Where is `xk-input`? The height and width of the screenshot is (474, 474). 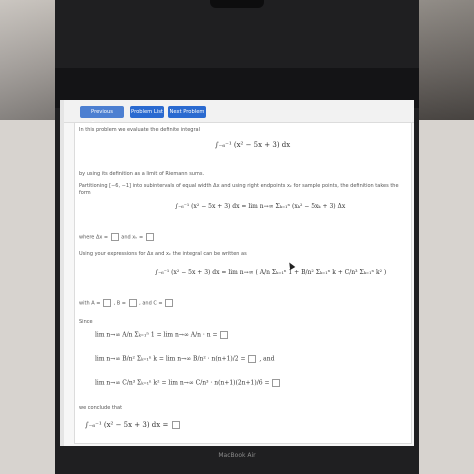 xk-input is located at coordinates (149, 237).